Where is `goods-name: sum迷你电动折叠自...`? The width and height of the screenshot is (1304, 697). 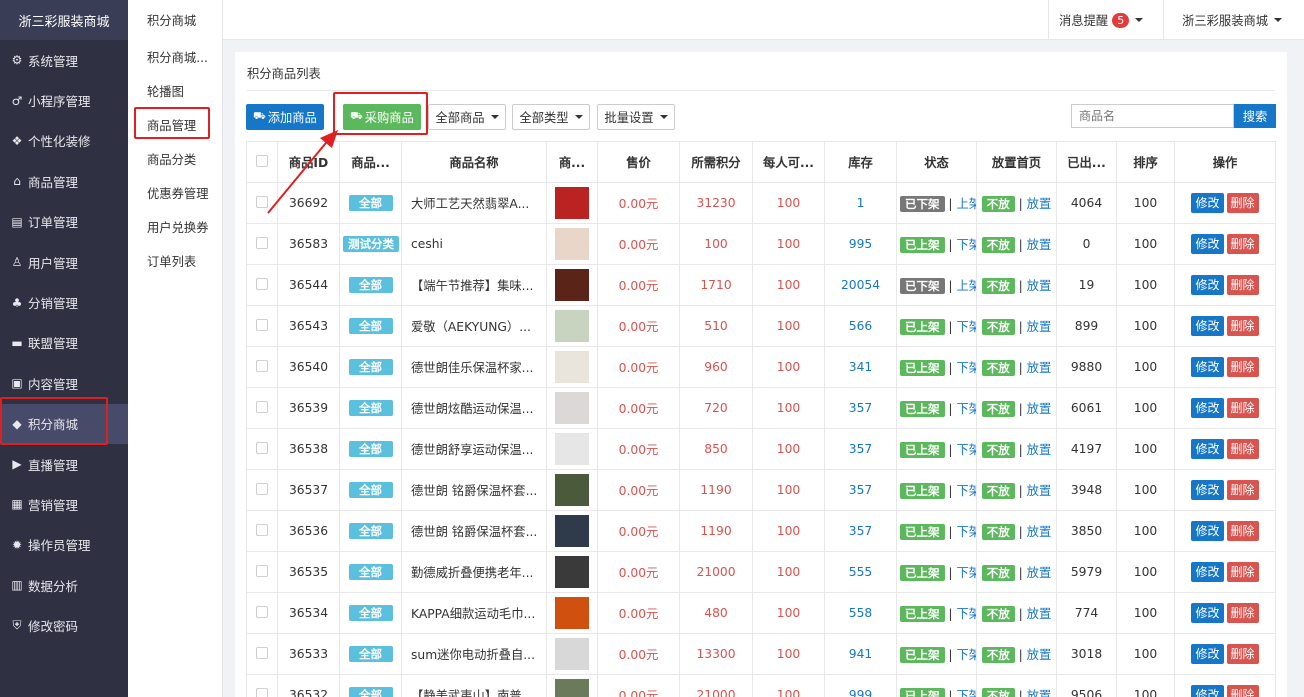 goods-name: sum迷你电动折叠自... is located at coordinates (474, 654).